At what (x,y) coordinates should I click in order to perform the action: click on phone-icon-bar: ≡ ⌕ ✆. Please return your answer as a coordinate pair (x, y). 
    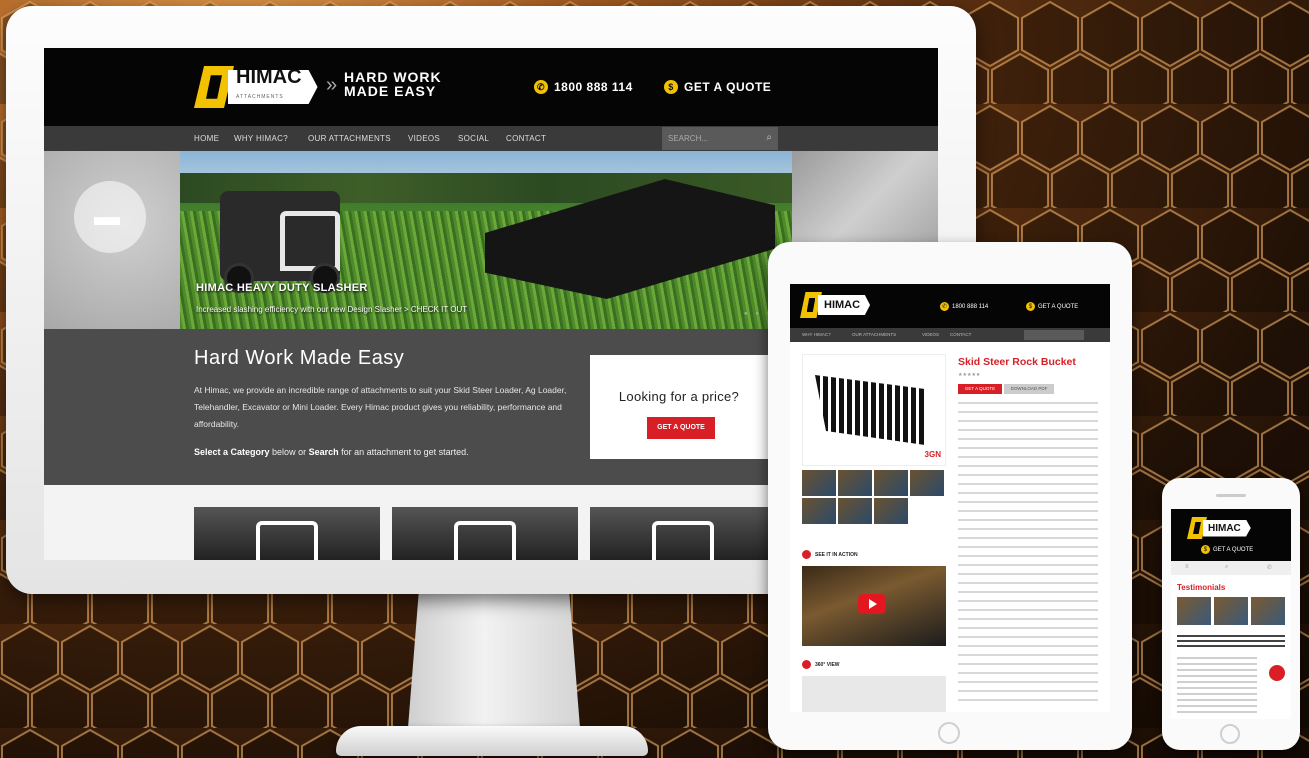
    Looking at the image, I should click on (1231, 568).